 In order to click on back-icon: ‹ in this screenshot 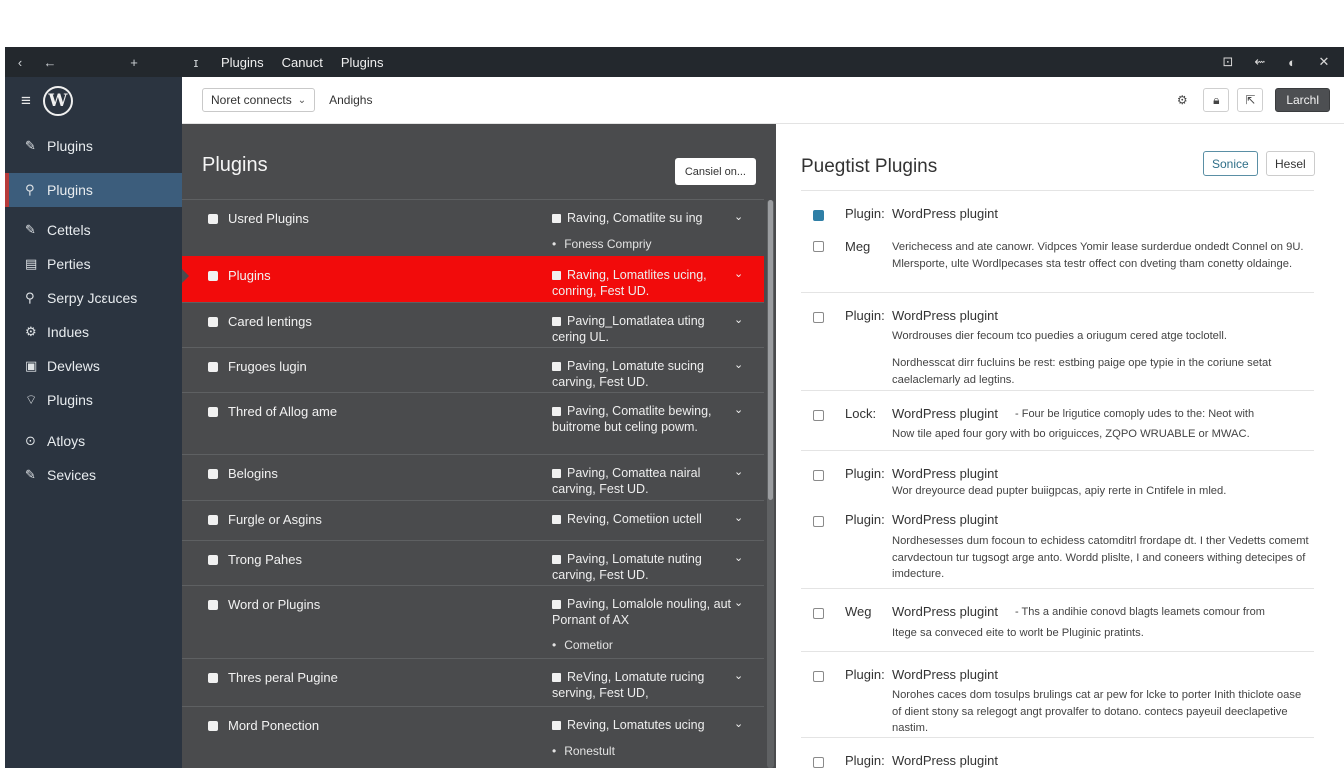, I will do `click(20, 62)`.